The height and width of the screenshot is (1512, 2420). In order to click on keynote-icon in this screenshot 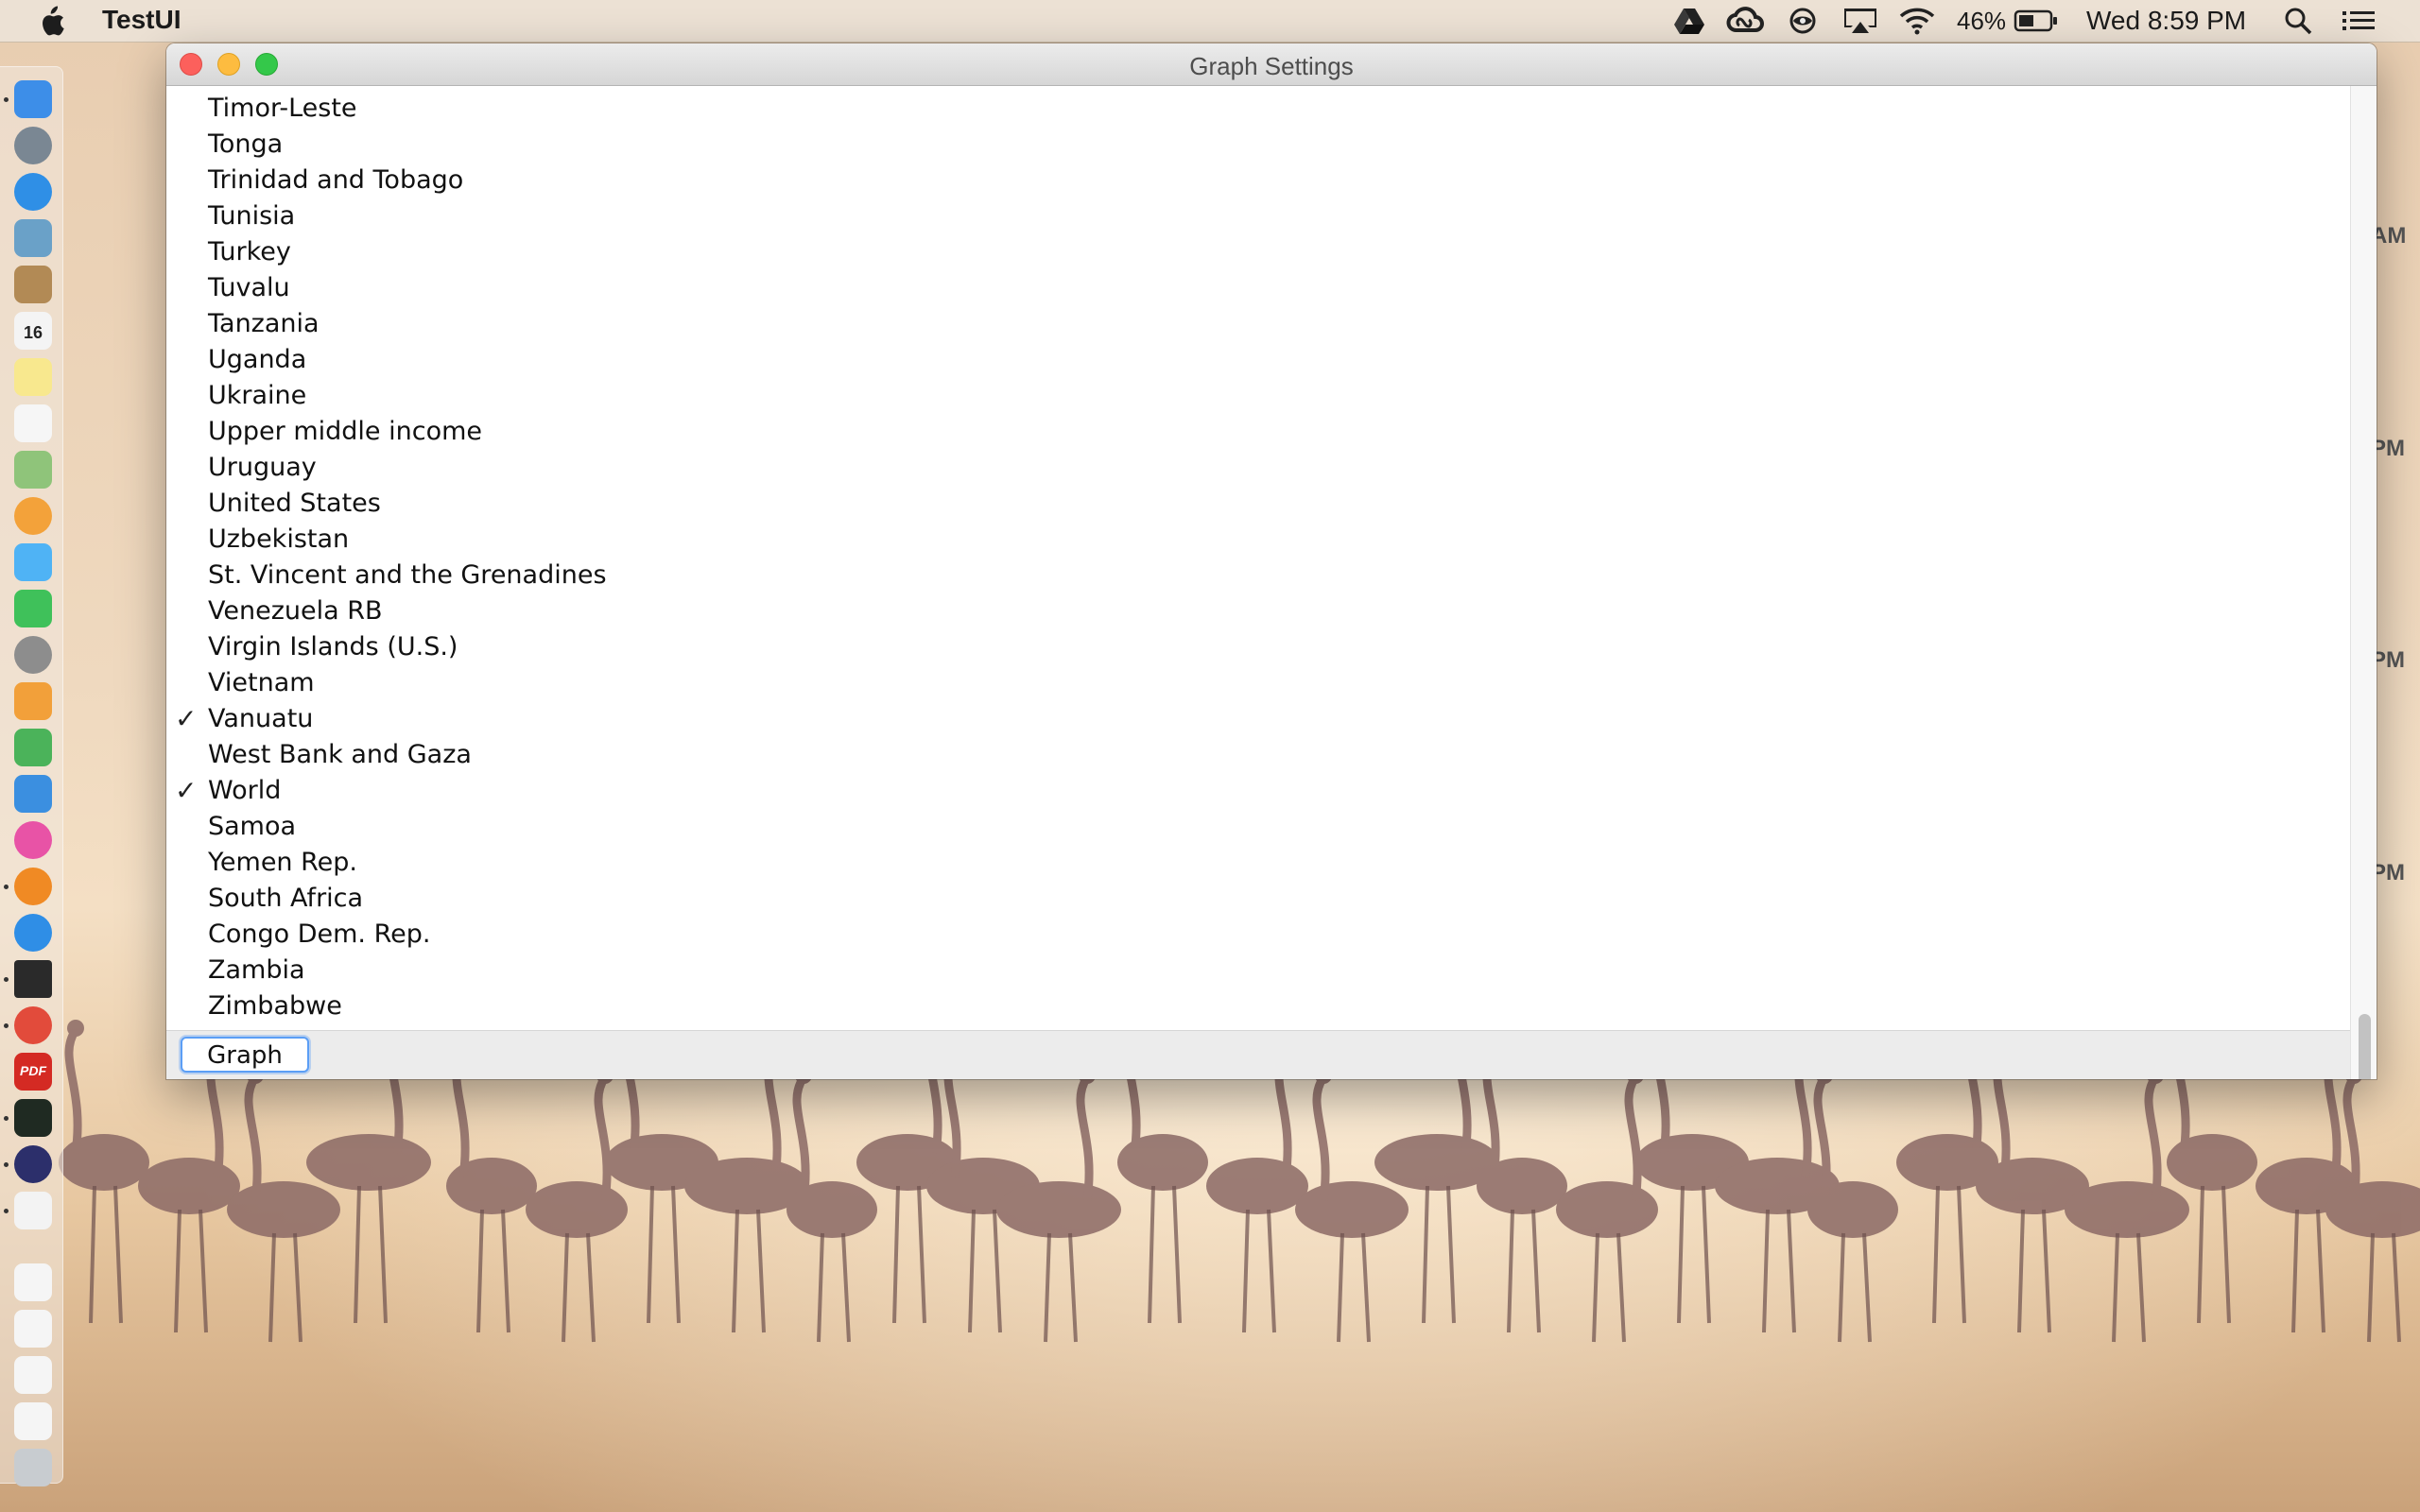, I will do `click(33, 794)`.